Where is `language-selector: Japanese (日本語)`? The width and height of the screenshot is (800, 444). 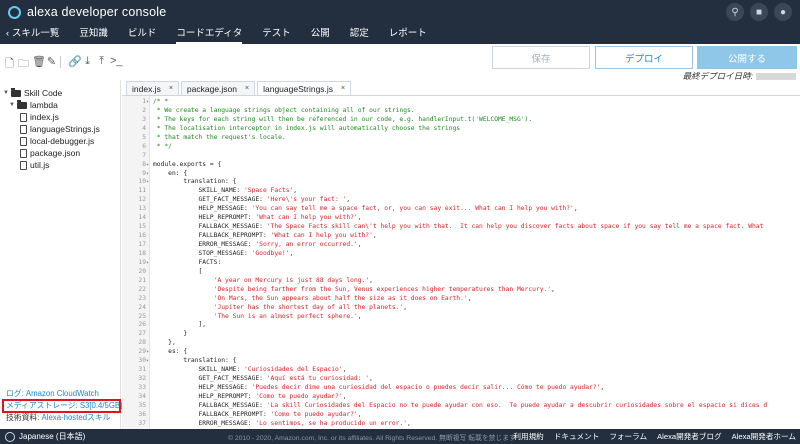
language-selector: Japanese (日本語) is located at coordinates (52, 436).